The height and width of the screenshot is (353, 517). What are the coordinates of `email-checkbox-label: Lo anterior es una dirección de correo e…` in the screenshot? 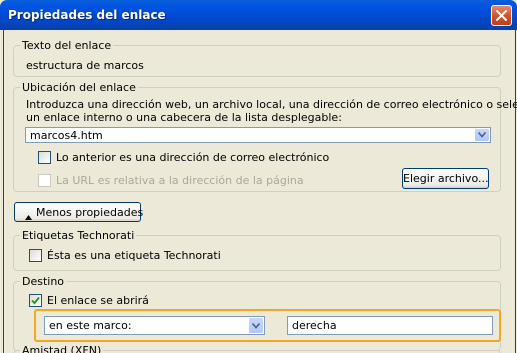 It's located at (193, 157).